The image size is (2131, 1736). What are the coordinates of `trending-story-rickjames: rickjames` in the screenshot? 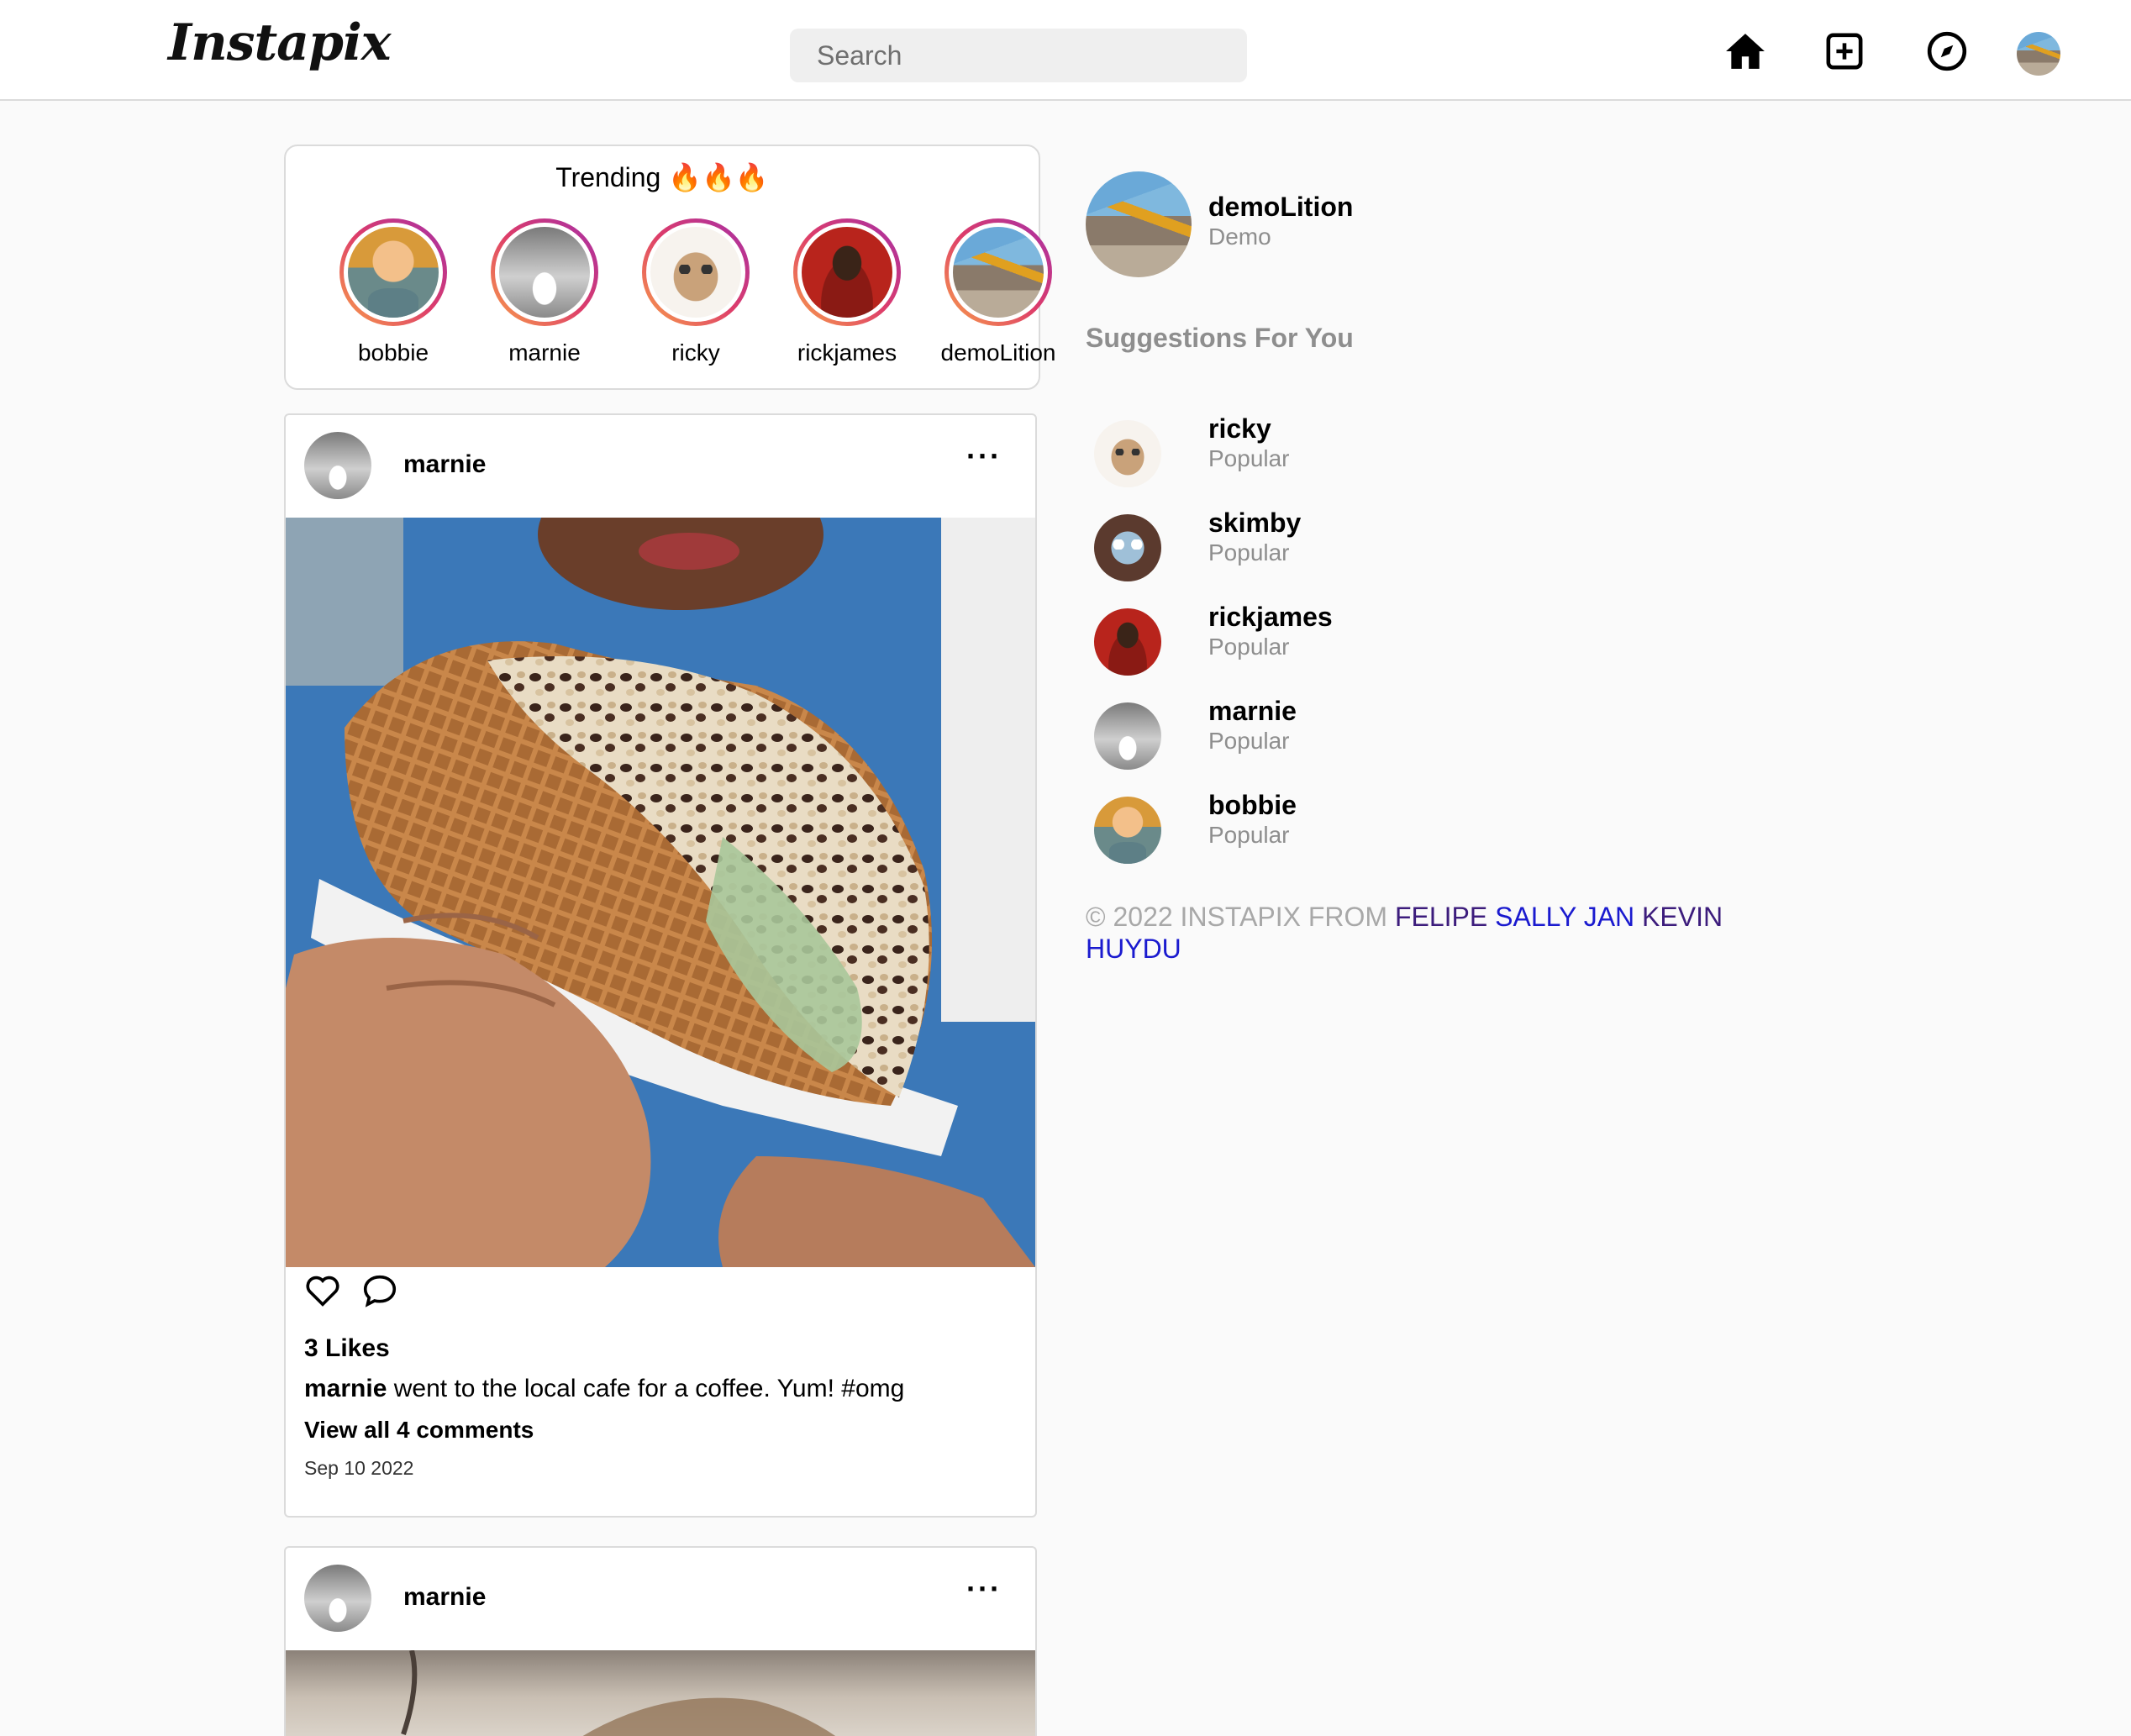 It's located at (847, 292).